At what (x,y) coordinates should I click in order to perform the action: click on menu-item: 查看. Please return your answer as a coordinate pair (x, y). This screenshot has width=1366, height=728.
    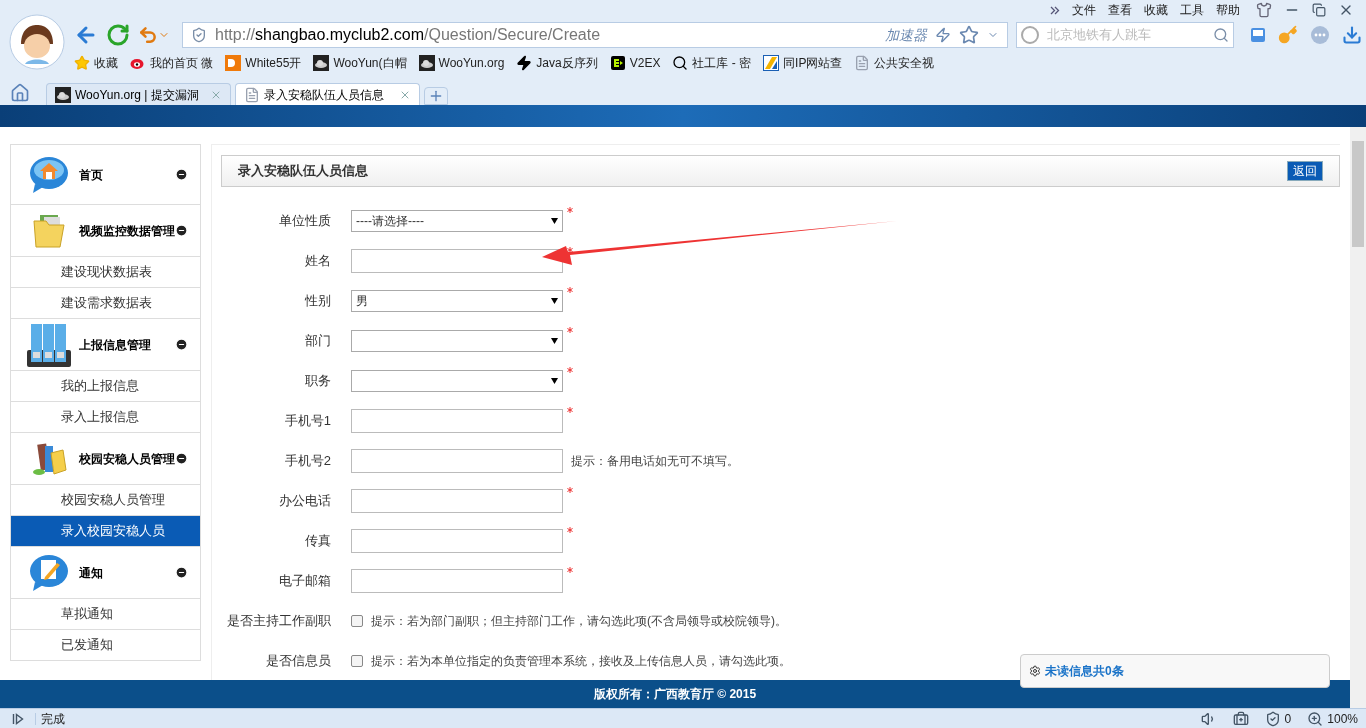
    Looking at the image, I should click on (1120, 10).